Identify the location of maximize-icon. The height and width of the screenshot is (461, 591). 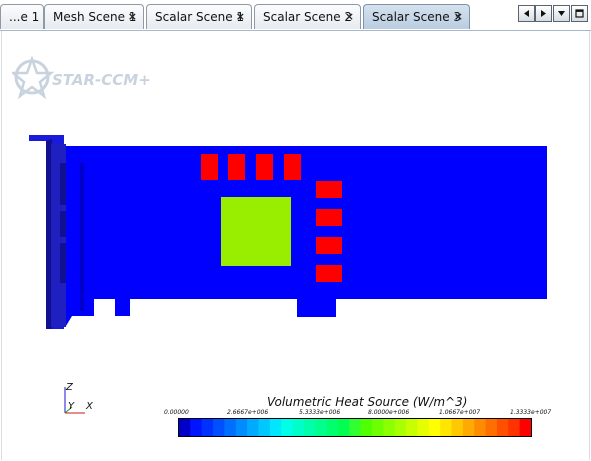
(579, 13).